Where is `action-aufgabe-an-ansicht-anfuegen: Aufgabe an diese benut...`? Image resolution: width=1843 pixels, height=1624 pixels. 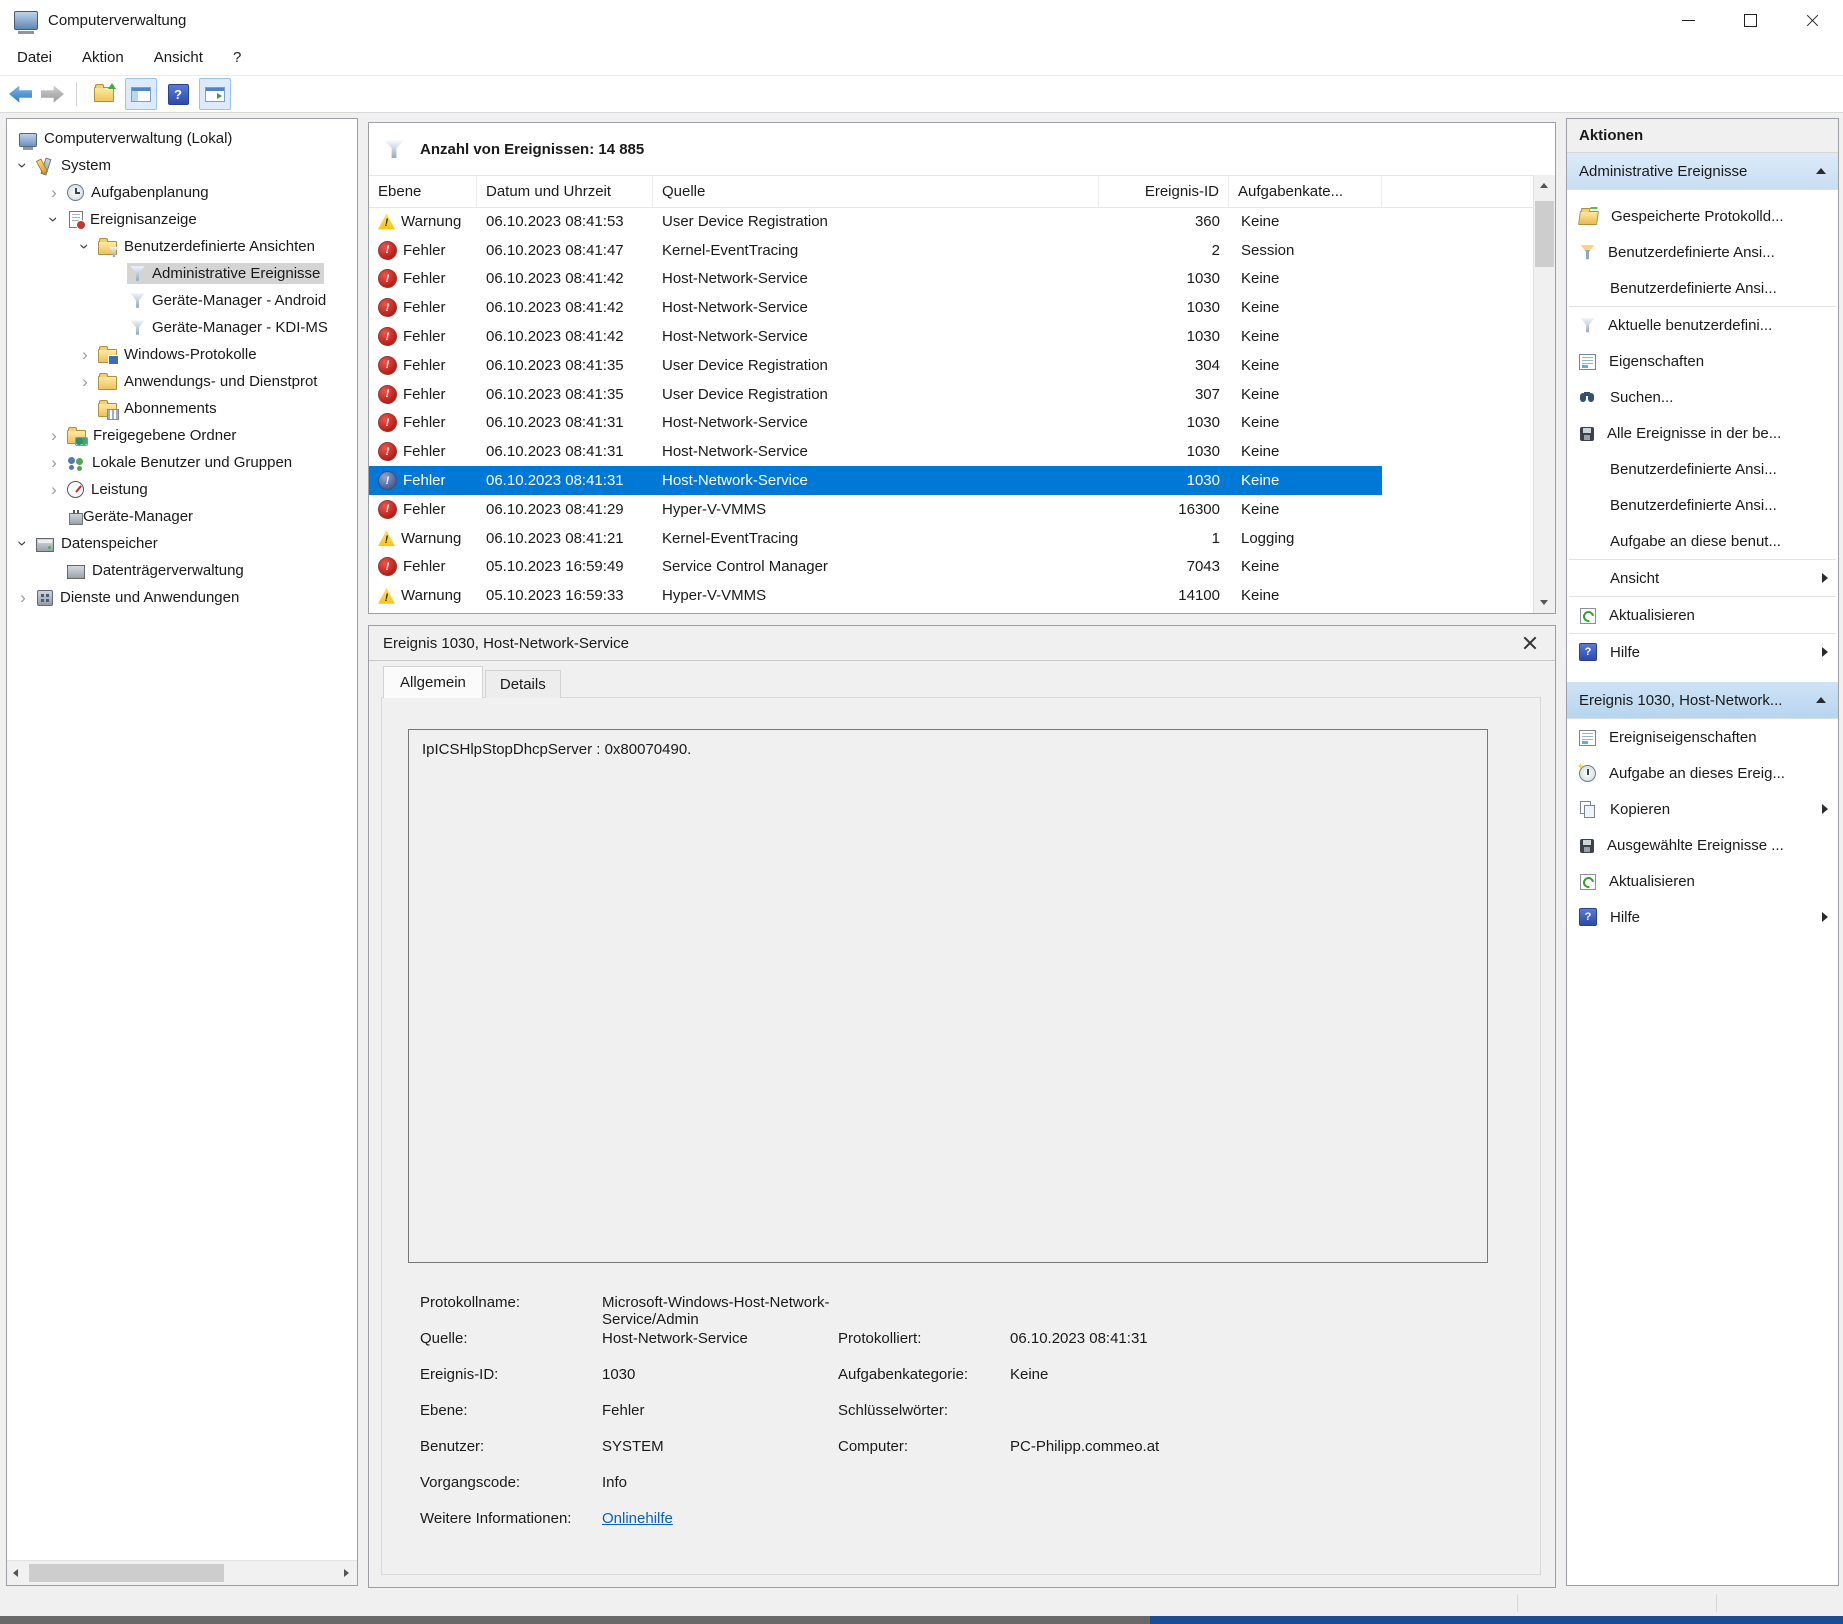
action-aufgabe-an-ansicht-anfuegen: Aufgabe an diese benut... is located at coordinates (1702, 541).